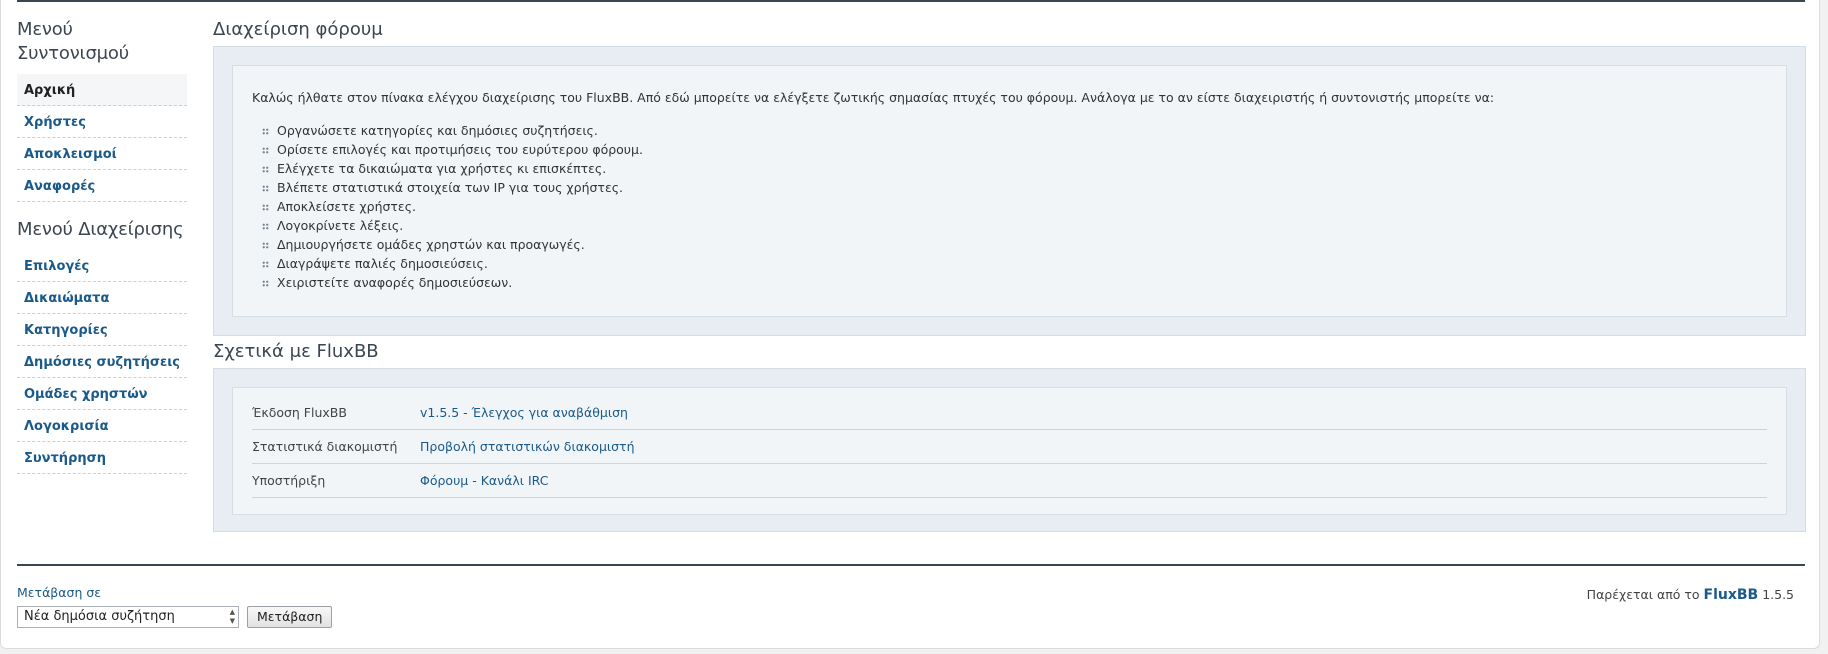  I want to click on list-item: Αποκλείσετε χρήστες., so click(1014, 206).